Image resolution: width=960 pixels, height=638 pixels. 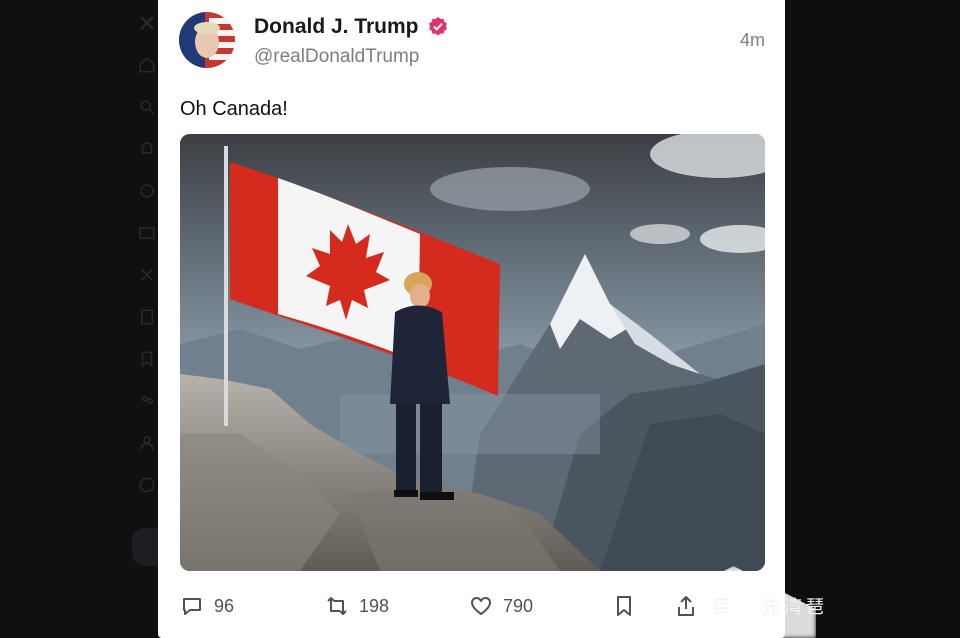 I want to click on bookmark-button, so click(x=624, y=606).